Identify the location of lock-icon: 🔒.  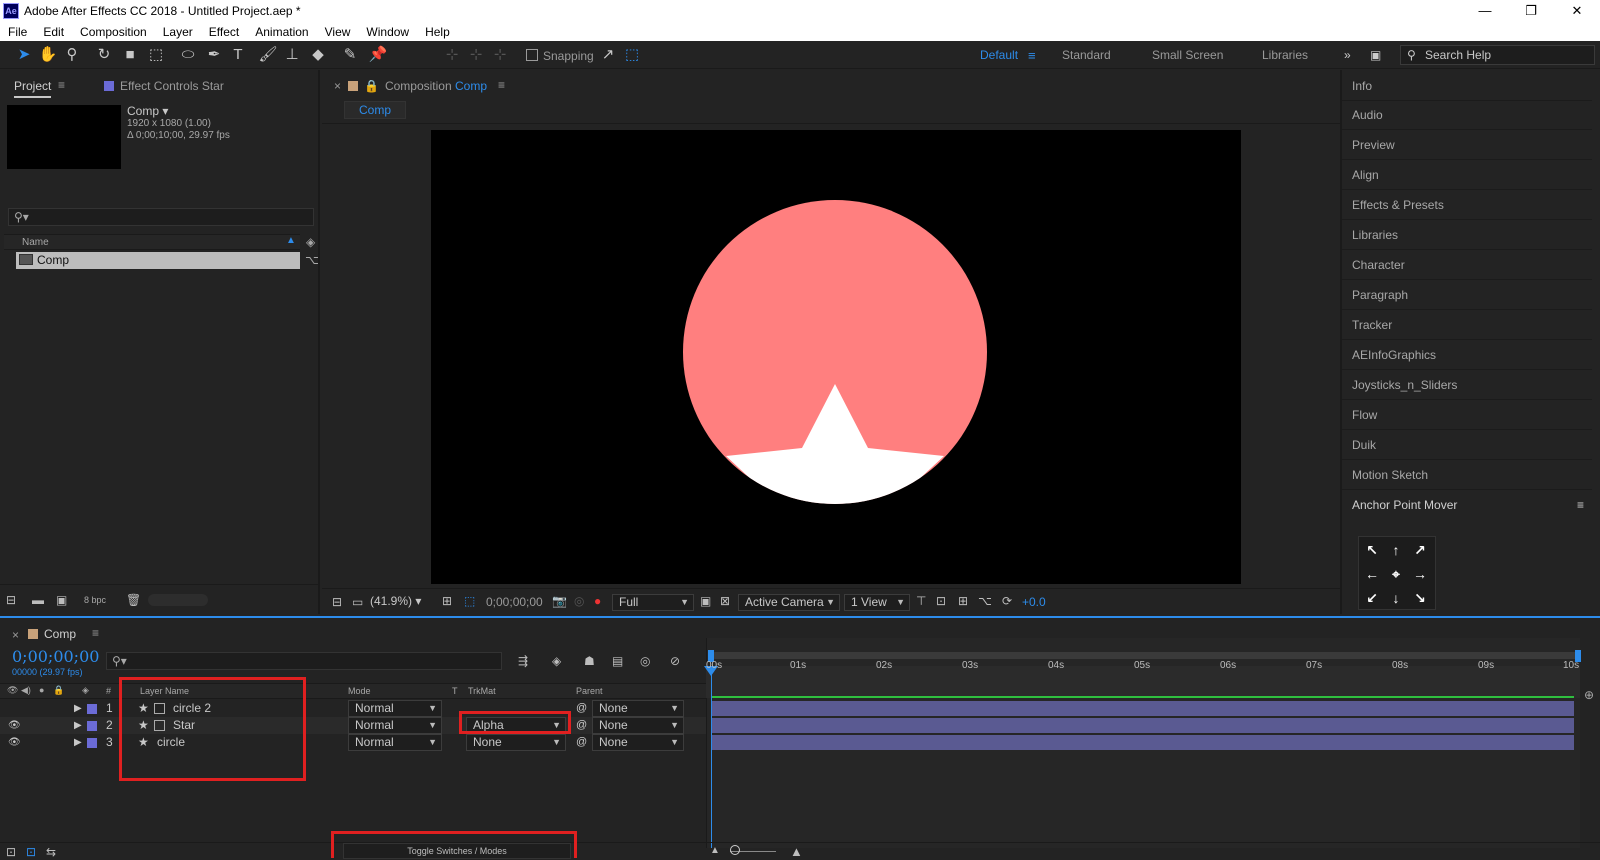
(371, 86).